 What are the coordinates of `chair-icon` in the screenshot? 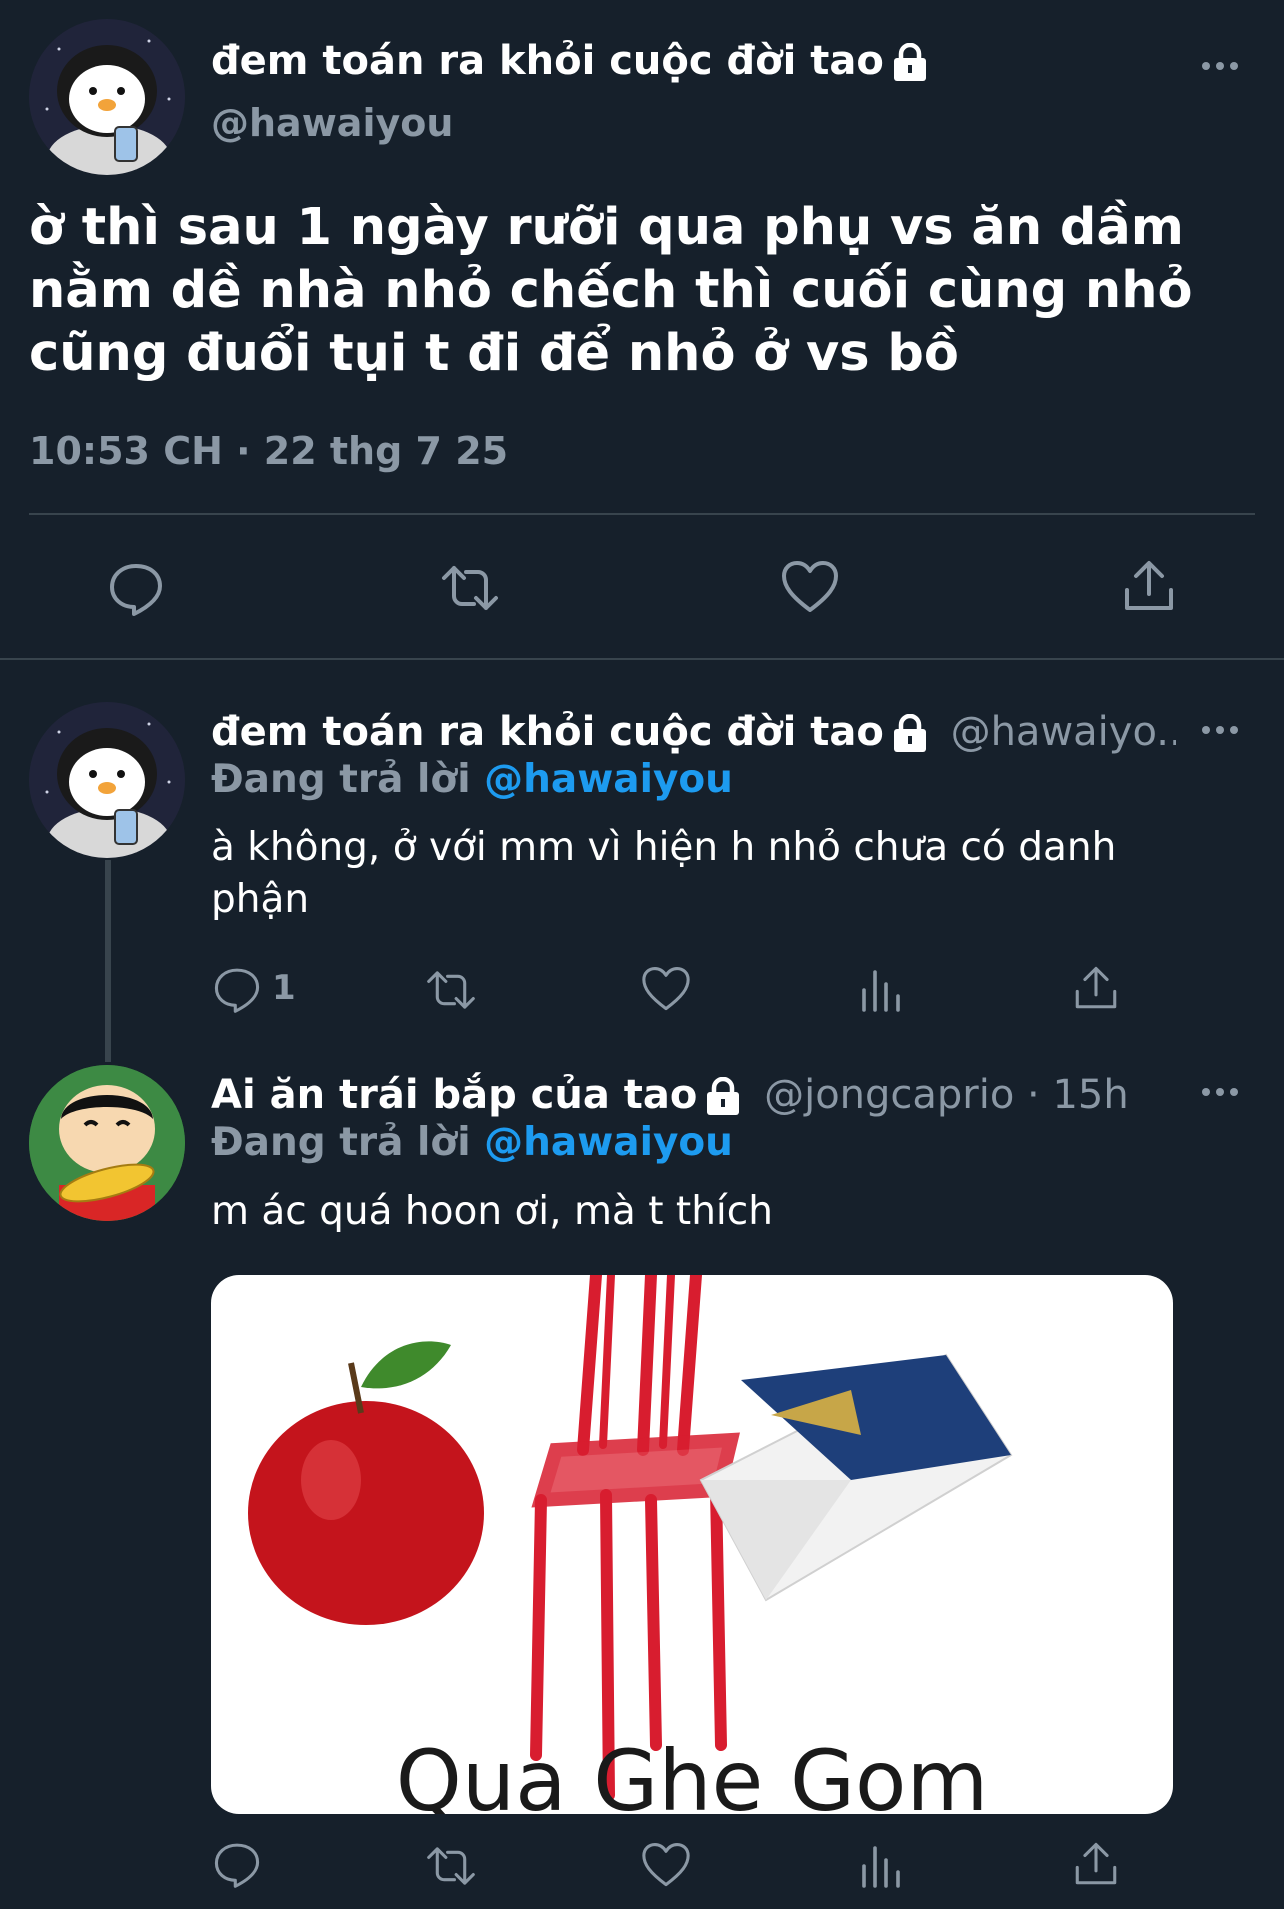 It's located at (635, 1538).